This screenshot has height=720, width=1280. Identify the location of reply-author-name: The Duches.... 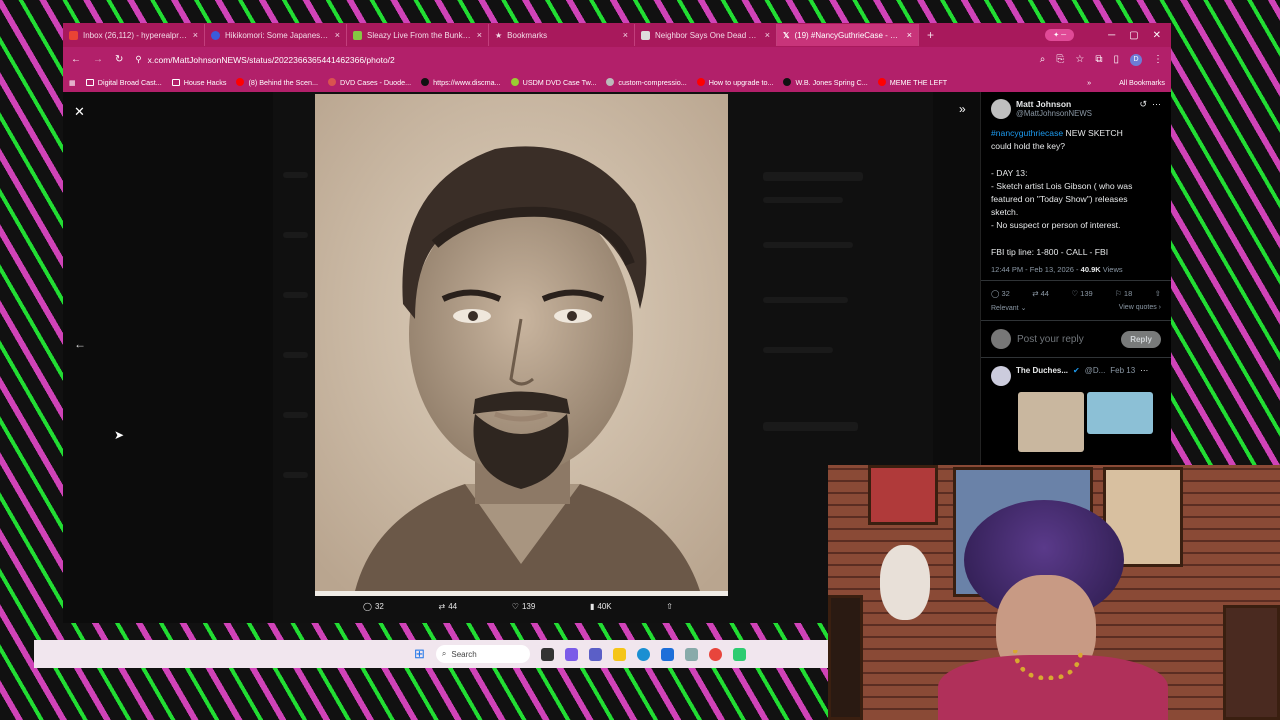
(1042, 376).